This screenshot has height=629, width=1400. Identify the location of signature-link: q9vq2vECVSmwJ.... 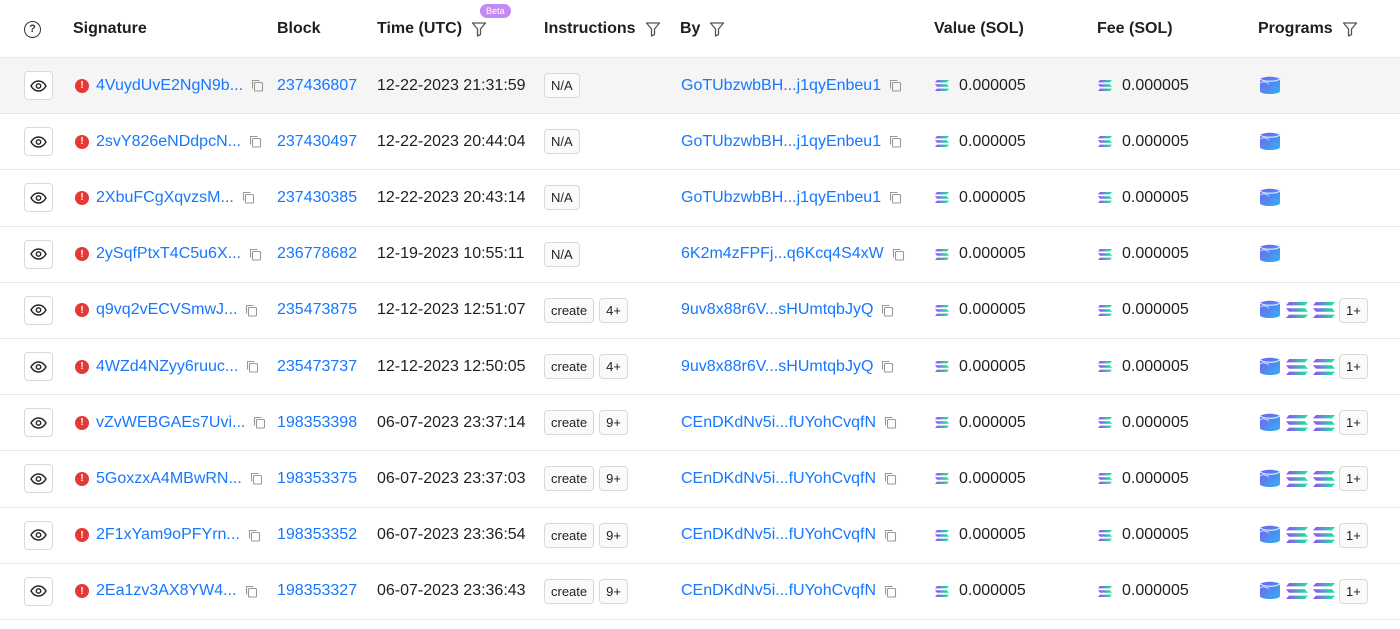
(166, 310).